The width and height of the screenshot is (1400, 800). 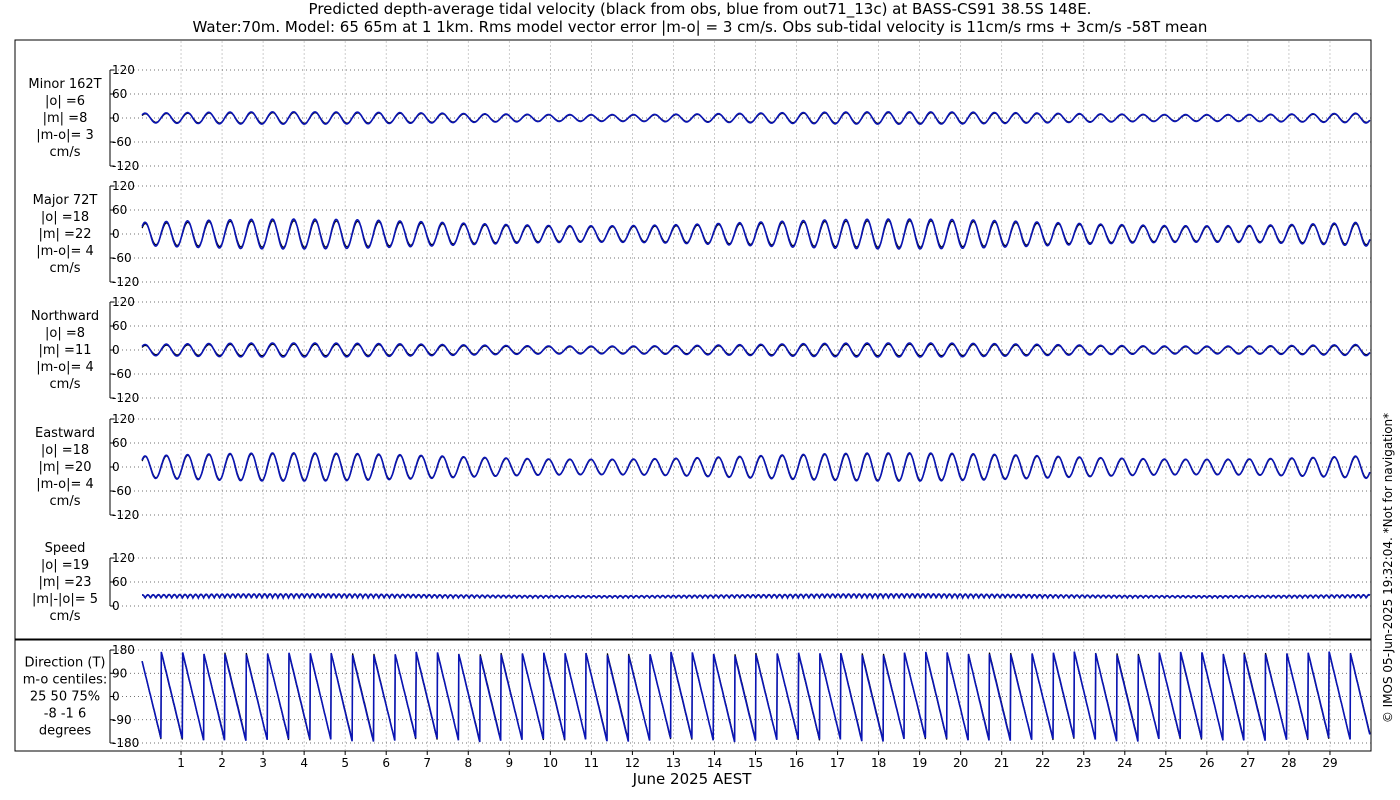 I want to click on speed-y-tick-label: 60, so click(x=119, y=582).